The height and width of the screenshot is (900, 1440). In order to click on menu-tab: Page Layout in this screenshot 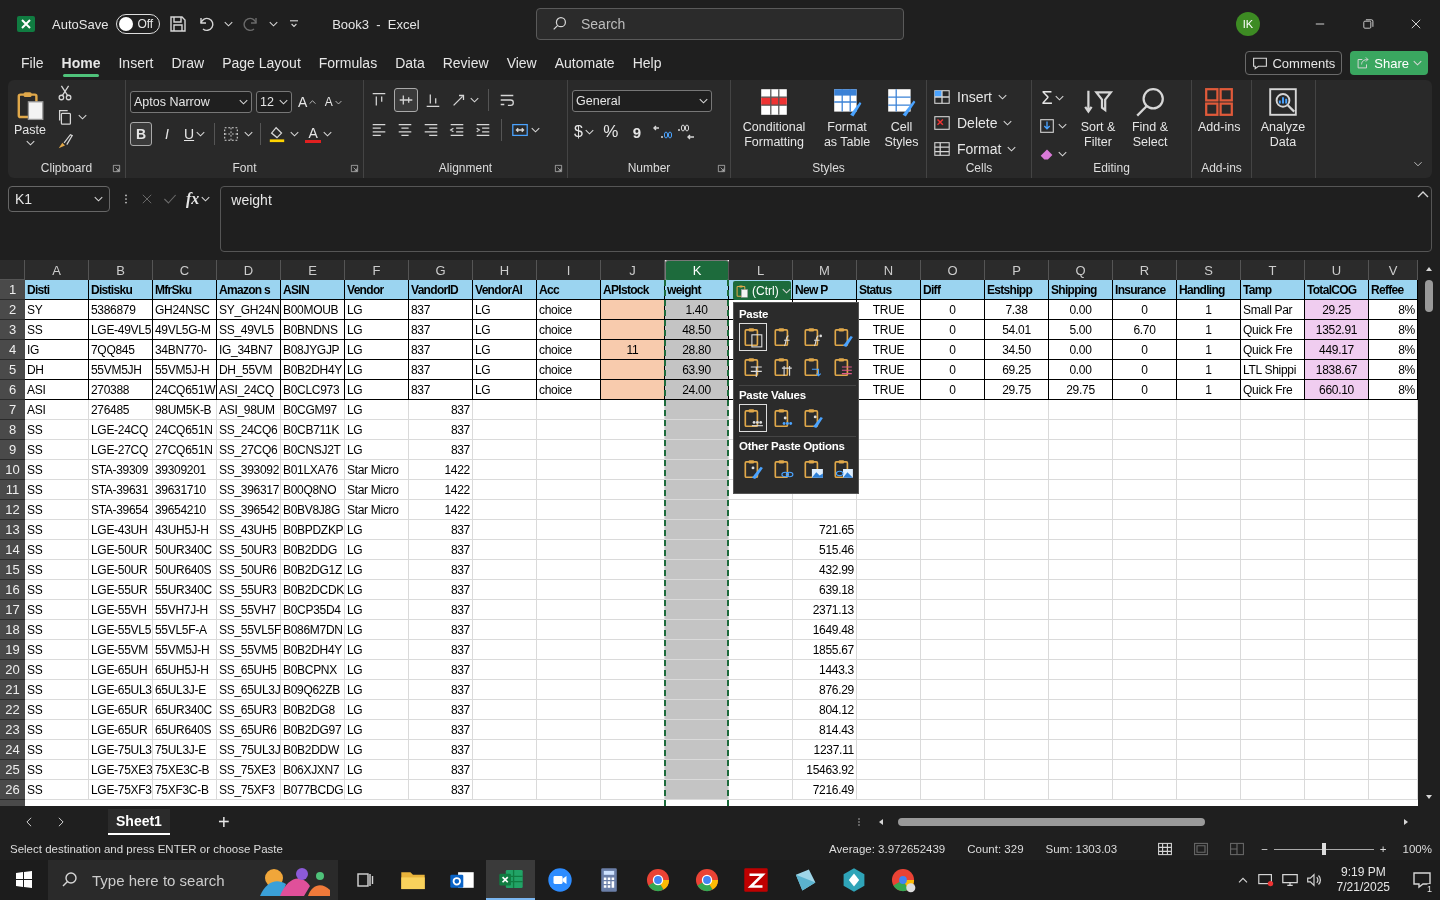, I will do `click(261, 63)`.